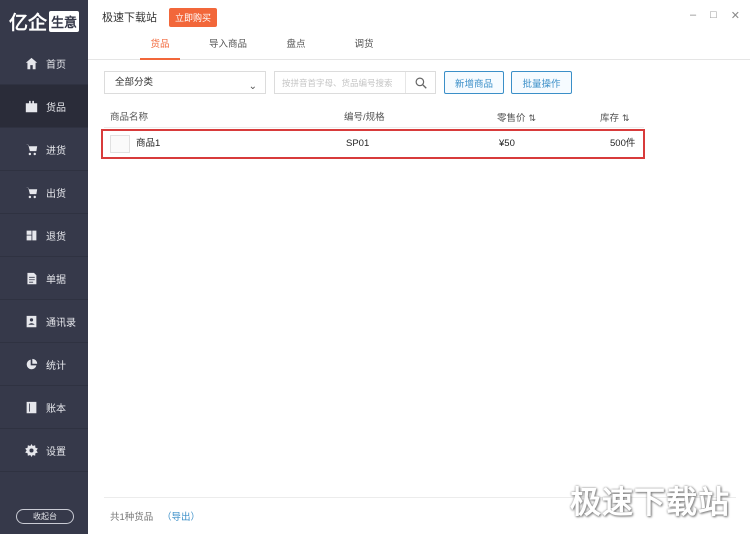  Describe the element at coordinates (193, 17) in the screenshot. I see `buy-now-button: 立即购买` at that location.